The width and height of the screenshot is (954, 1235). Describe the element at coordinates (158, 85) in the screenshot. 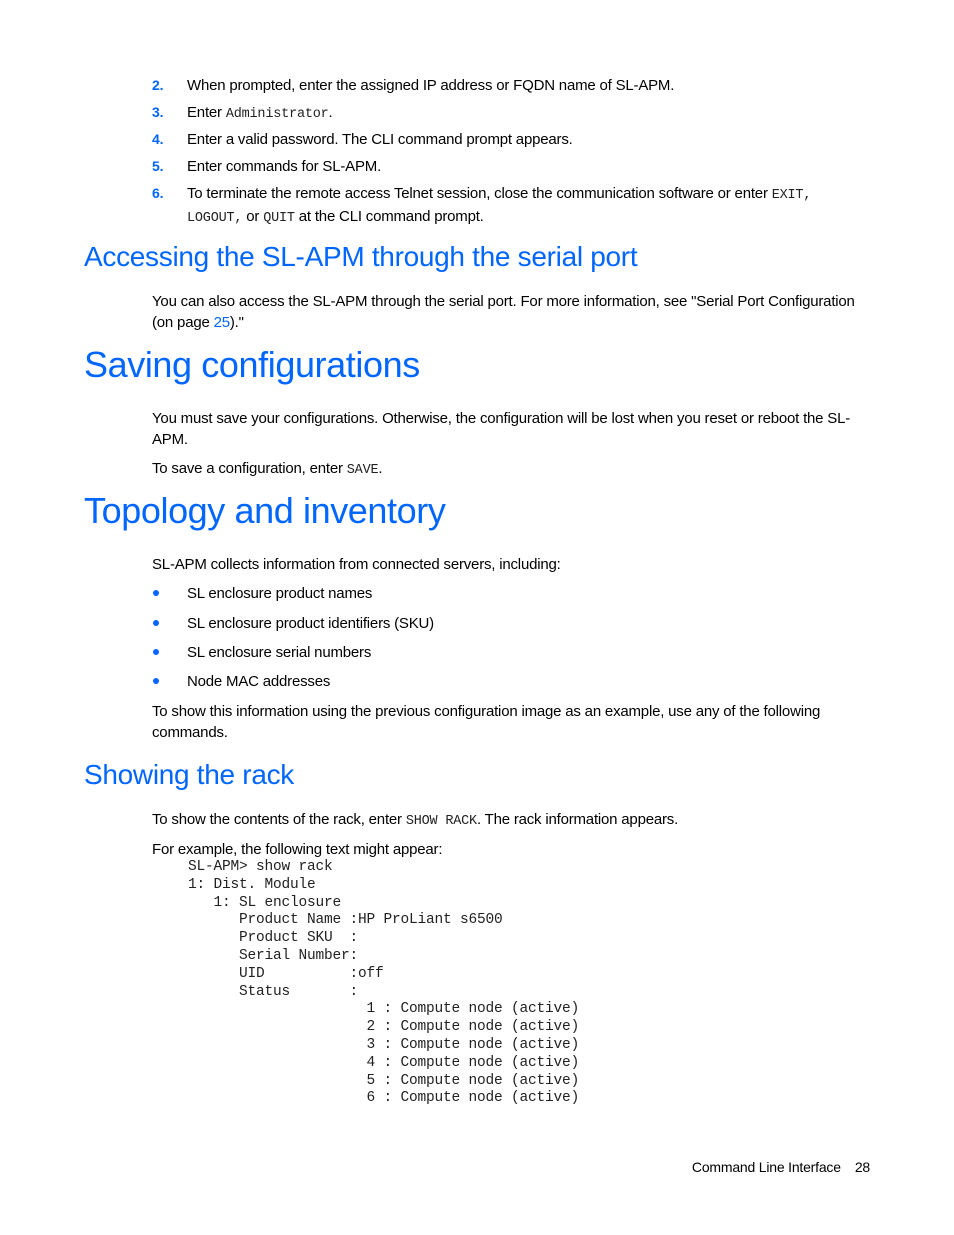

I see `step-number: 2.` at that location.